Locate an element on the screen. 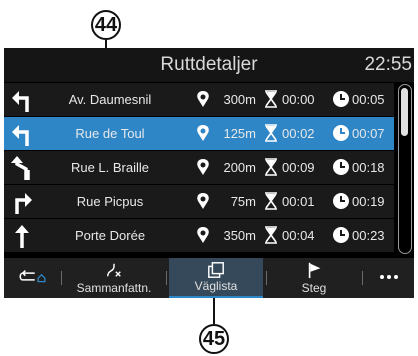  more-button is located at coordinates (389, 278).